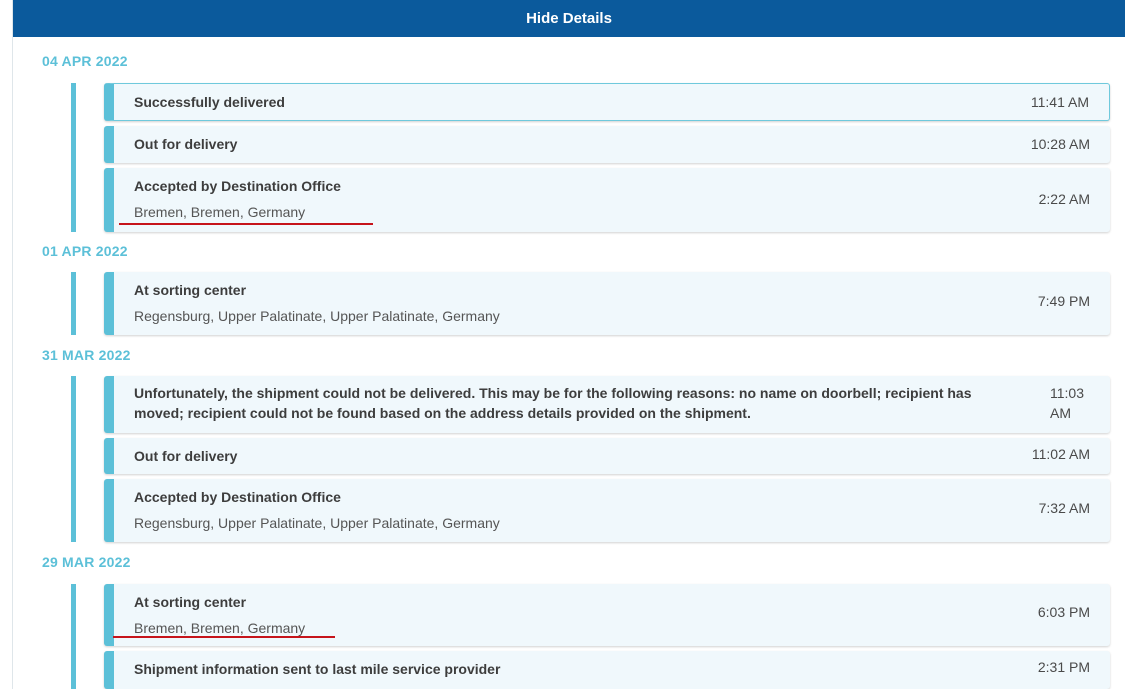 The image size is (1125, 689). Describe the element at coordinates (1067, 403) in the screenshot. I see `event-time: 11:03 AM` at that location.